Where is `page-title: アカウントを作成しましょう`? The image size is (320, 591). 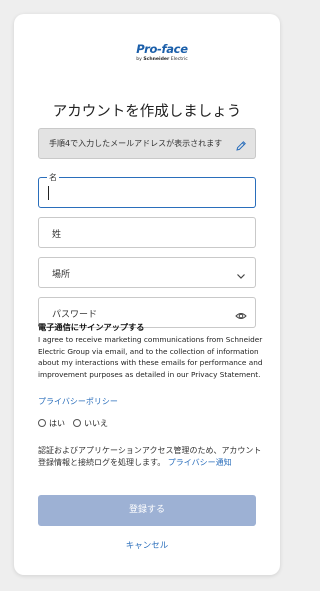
page-title: アカウントを作成しましょう is located at coordinates (147, 112).